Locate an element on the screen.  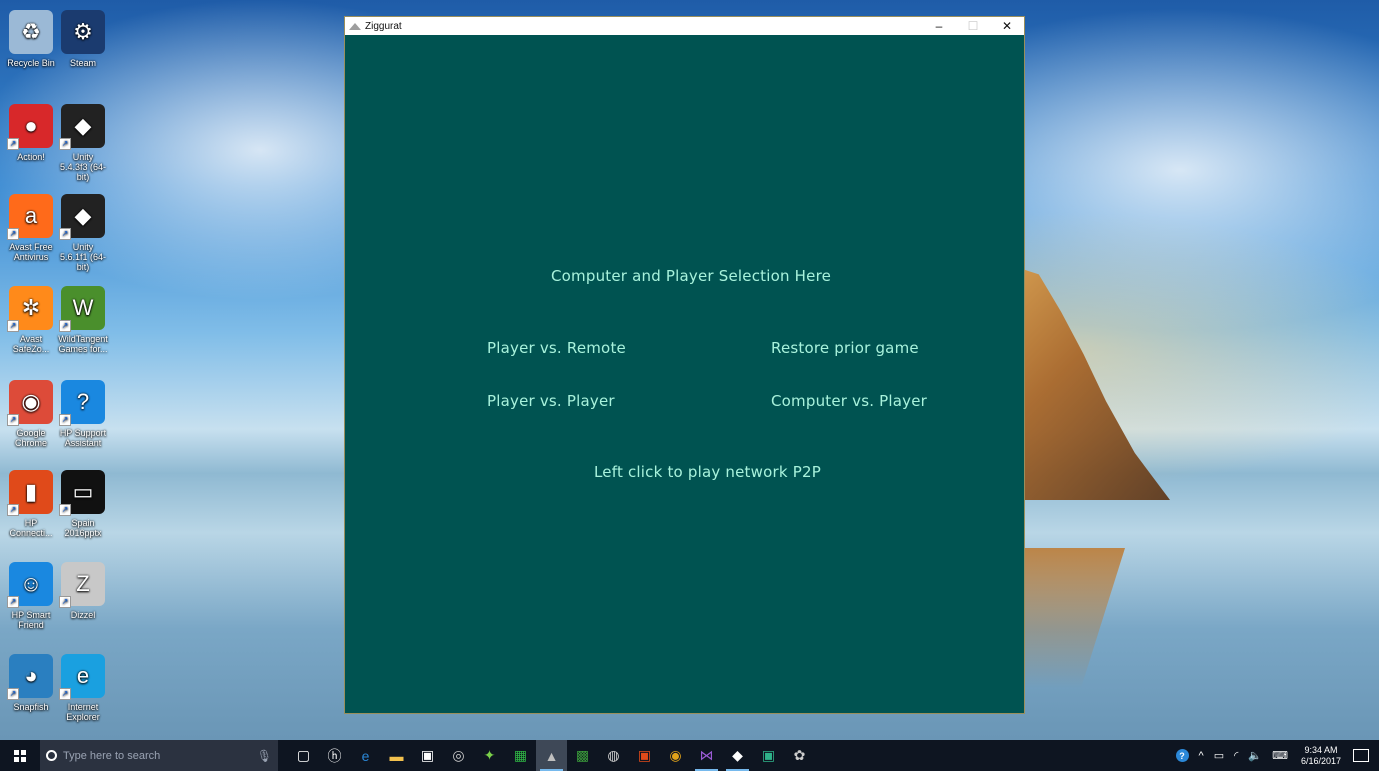
taskbar-app-app-a: ◎ is located at coordinates (458, 755).